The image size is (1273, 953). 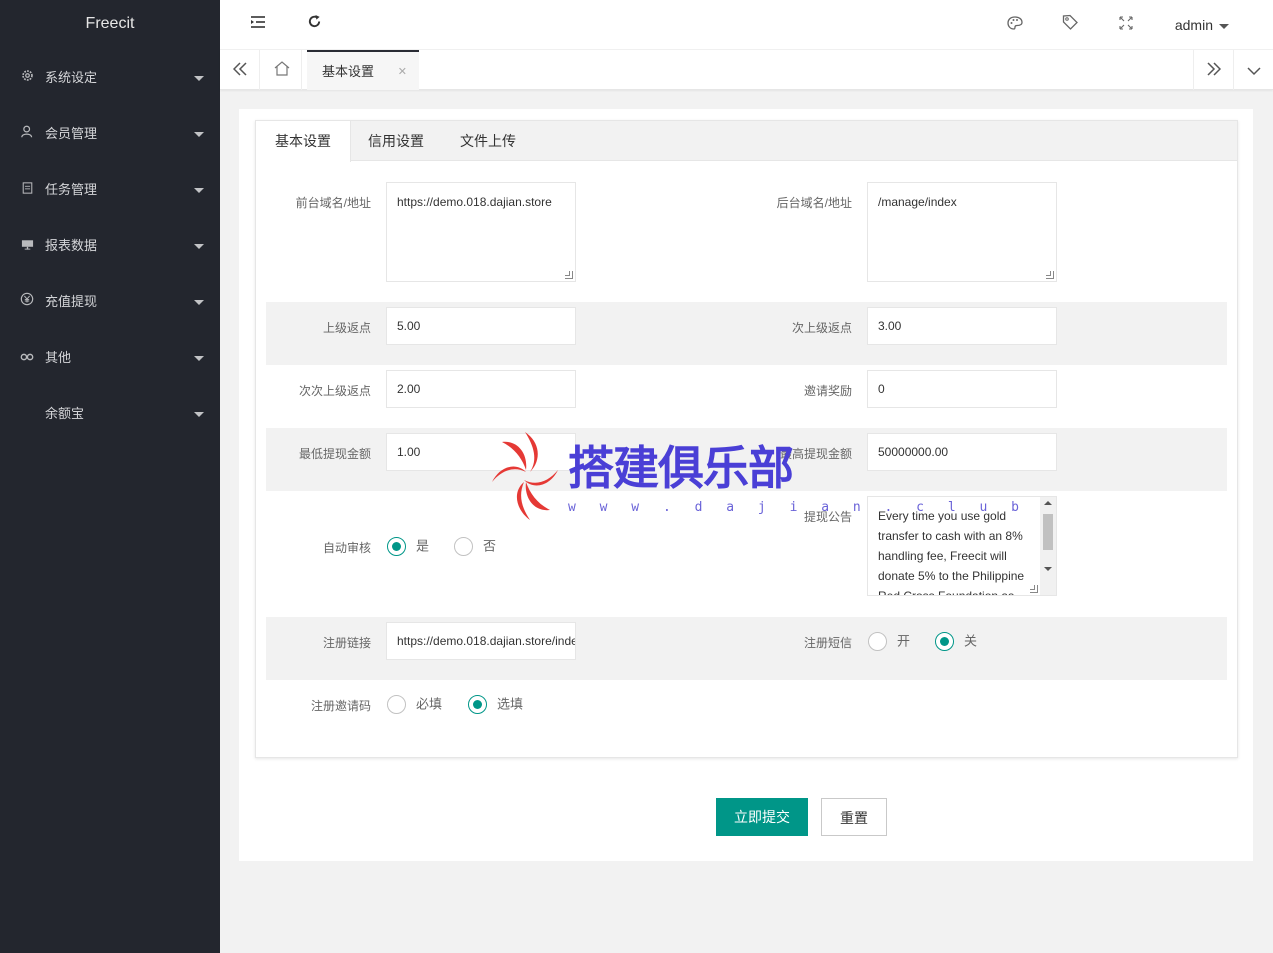 I want to click on username: admin, so click(x=1193, y=25).